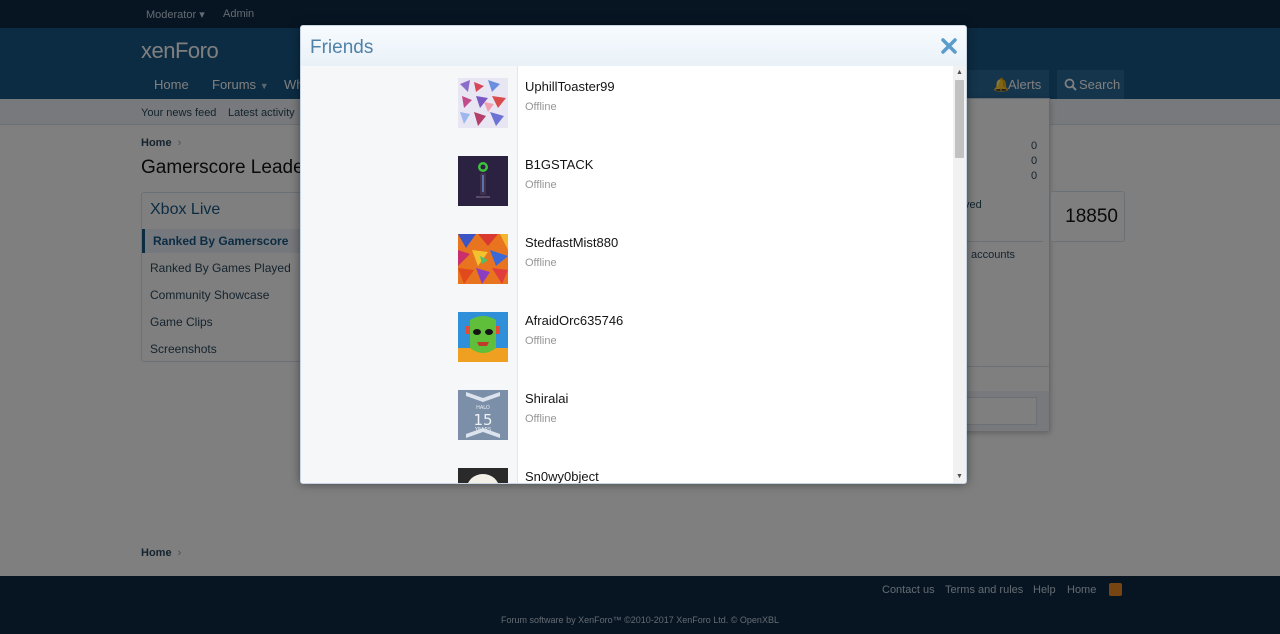 This screenshot has height=634, width=1280. I want to click on friend-name: UphillToaster99, so click(570, 86).